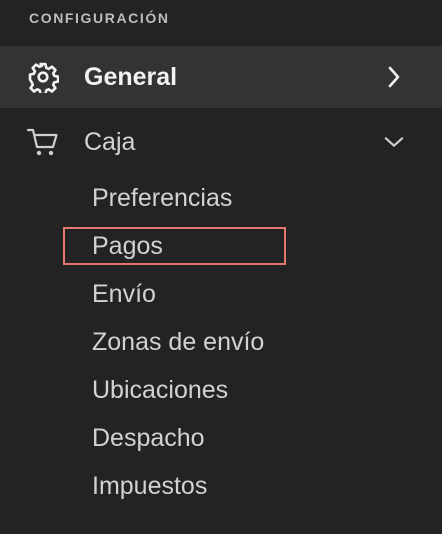  What do you see at coordinates (394, 142) in the screenshot?
I see `chevron-down-icon` at bounding box center [394, 142].